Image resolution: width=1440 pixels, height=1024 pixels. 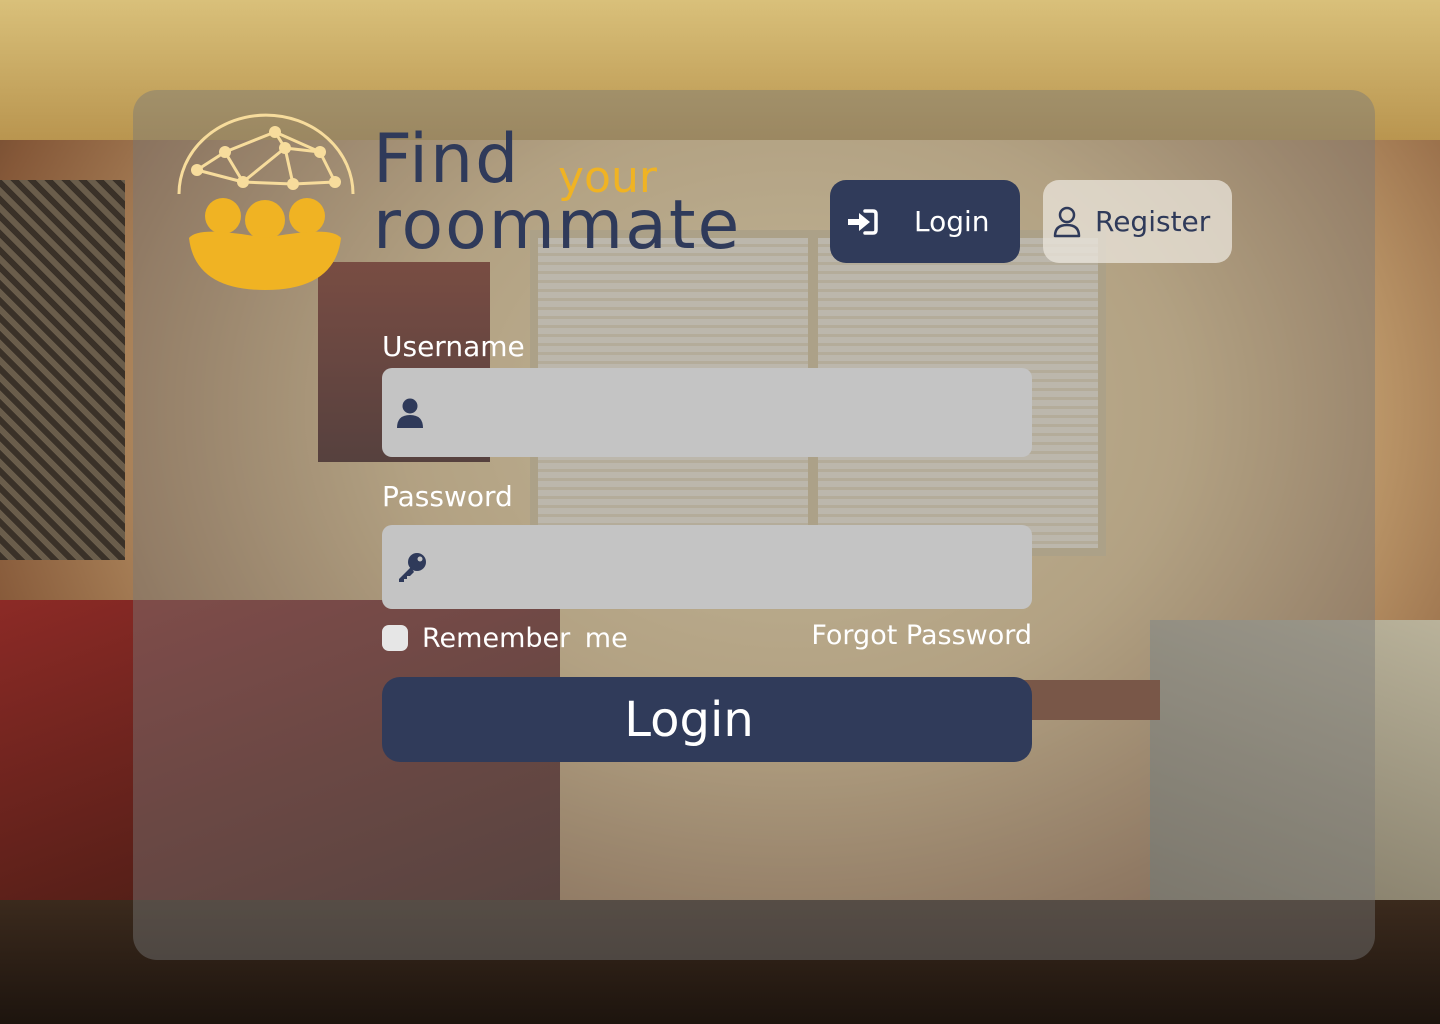 What do you see at coordinates (395, 638) in the screenshot?
I see `remember-me-checkbox` at bounding box center [395, 638].